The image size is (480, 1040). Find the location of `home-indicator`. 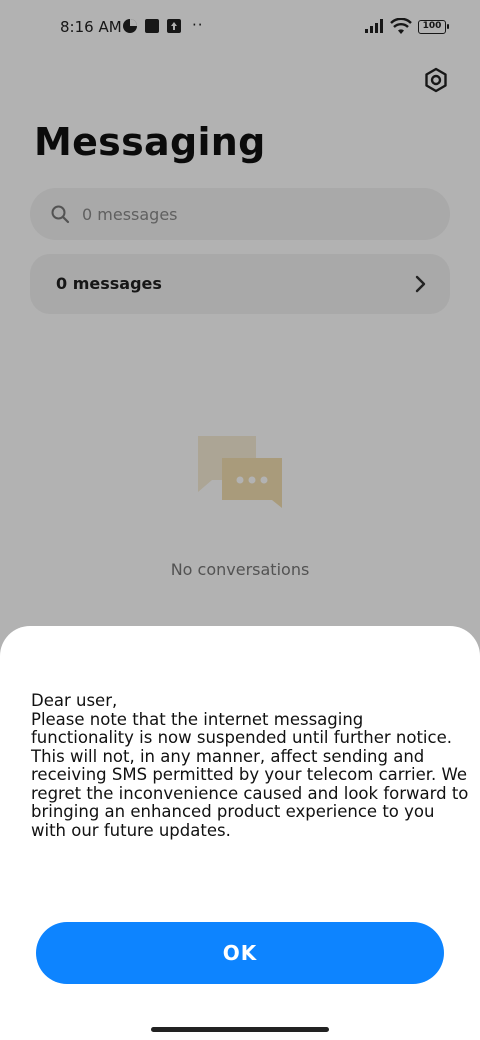

home-indicator is located at coordinates (240, 1029).